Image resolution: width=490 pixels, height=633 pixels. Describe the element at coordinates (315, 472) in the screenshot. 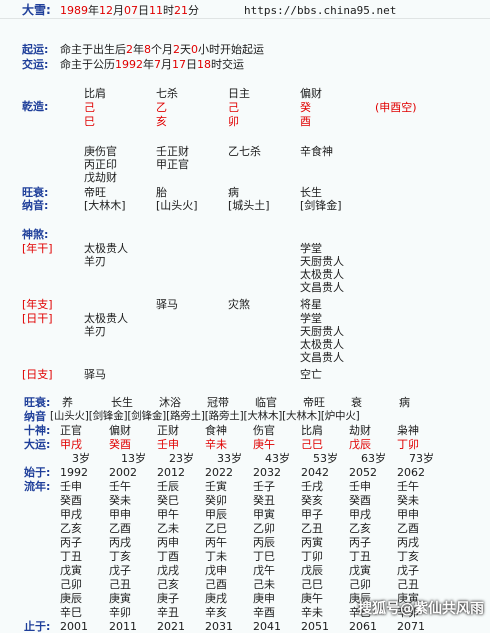

I see `dayun-start-year: 2042` at that location.